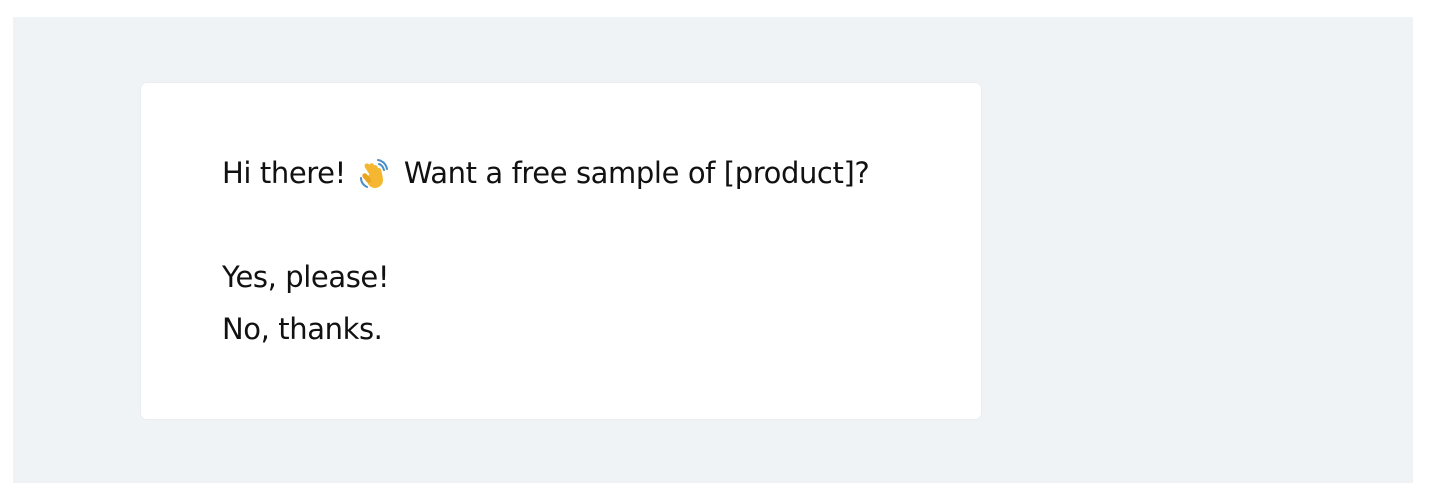 The image size is (1432, 485). Describe the element at coordinates (375, 174) in the screenshot. I see `waving-hand-icon` at that location.